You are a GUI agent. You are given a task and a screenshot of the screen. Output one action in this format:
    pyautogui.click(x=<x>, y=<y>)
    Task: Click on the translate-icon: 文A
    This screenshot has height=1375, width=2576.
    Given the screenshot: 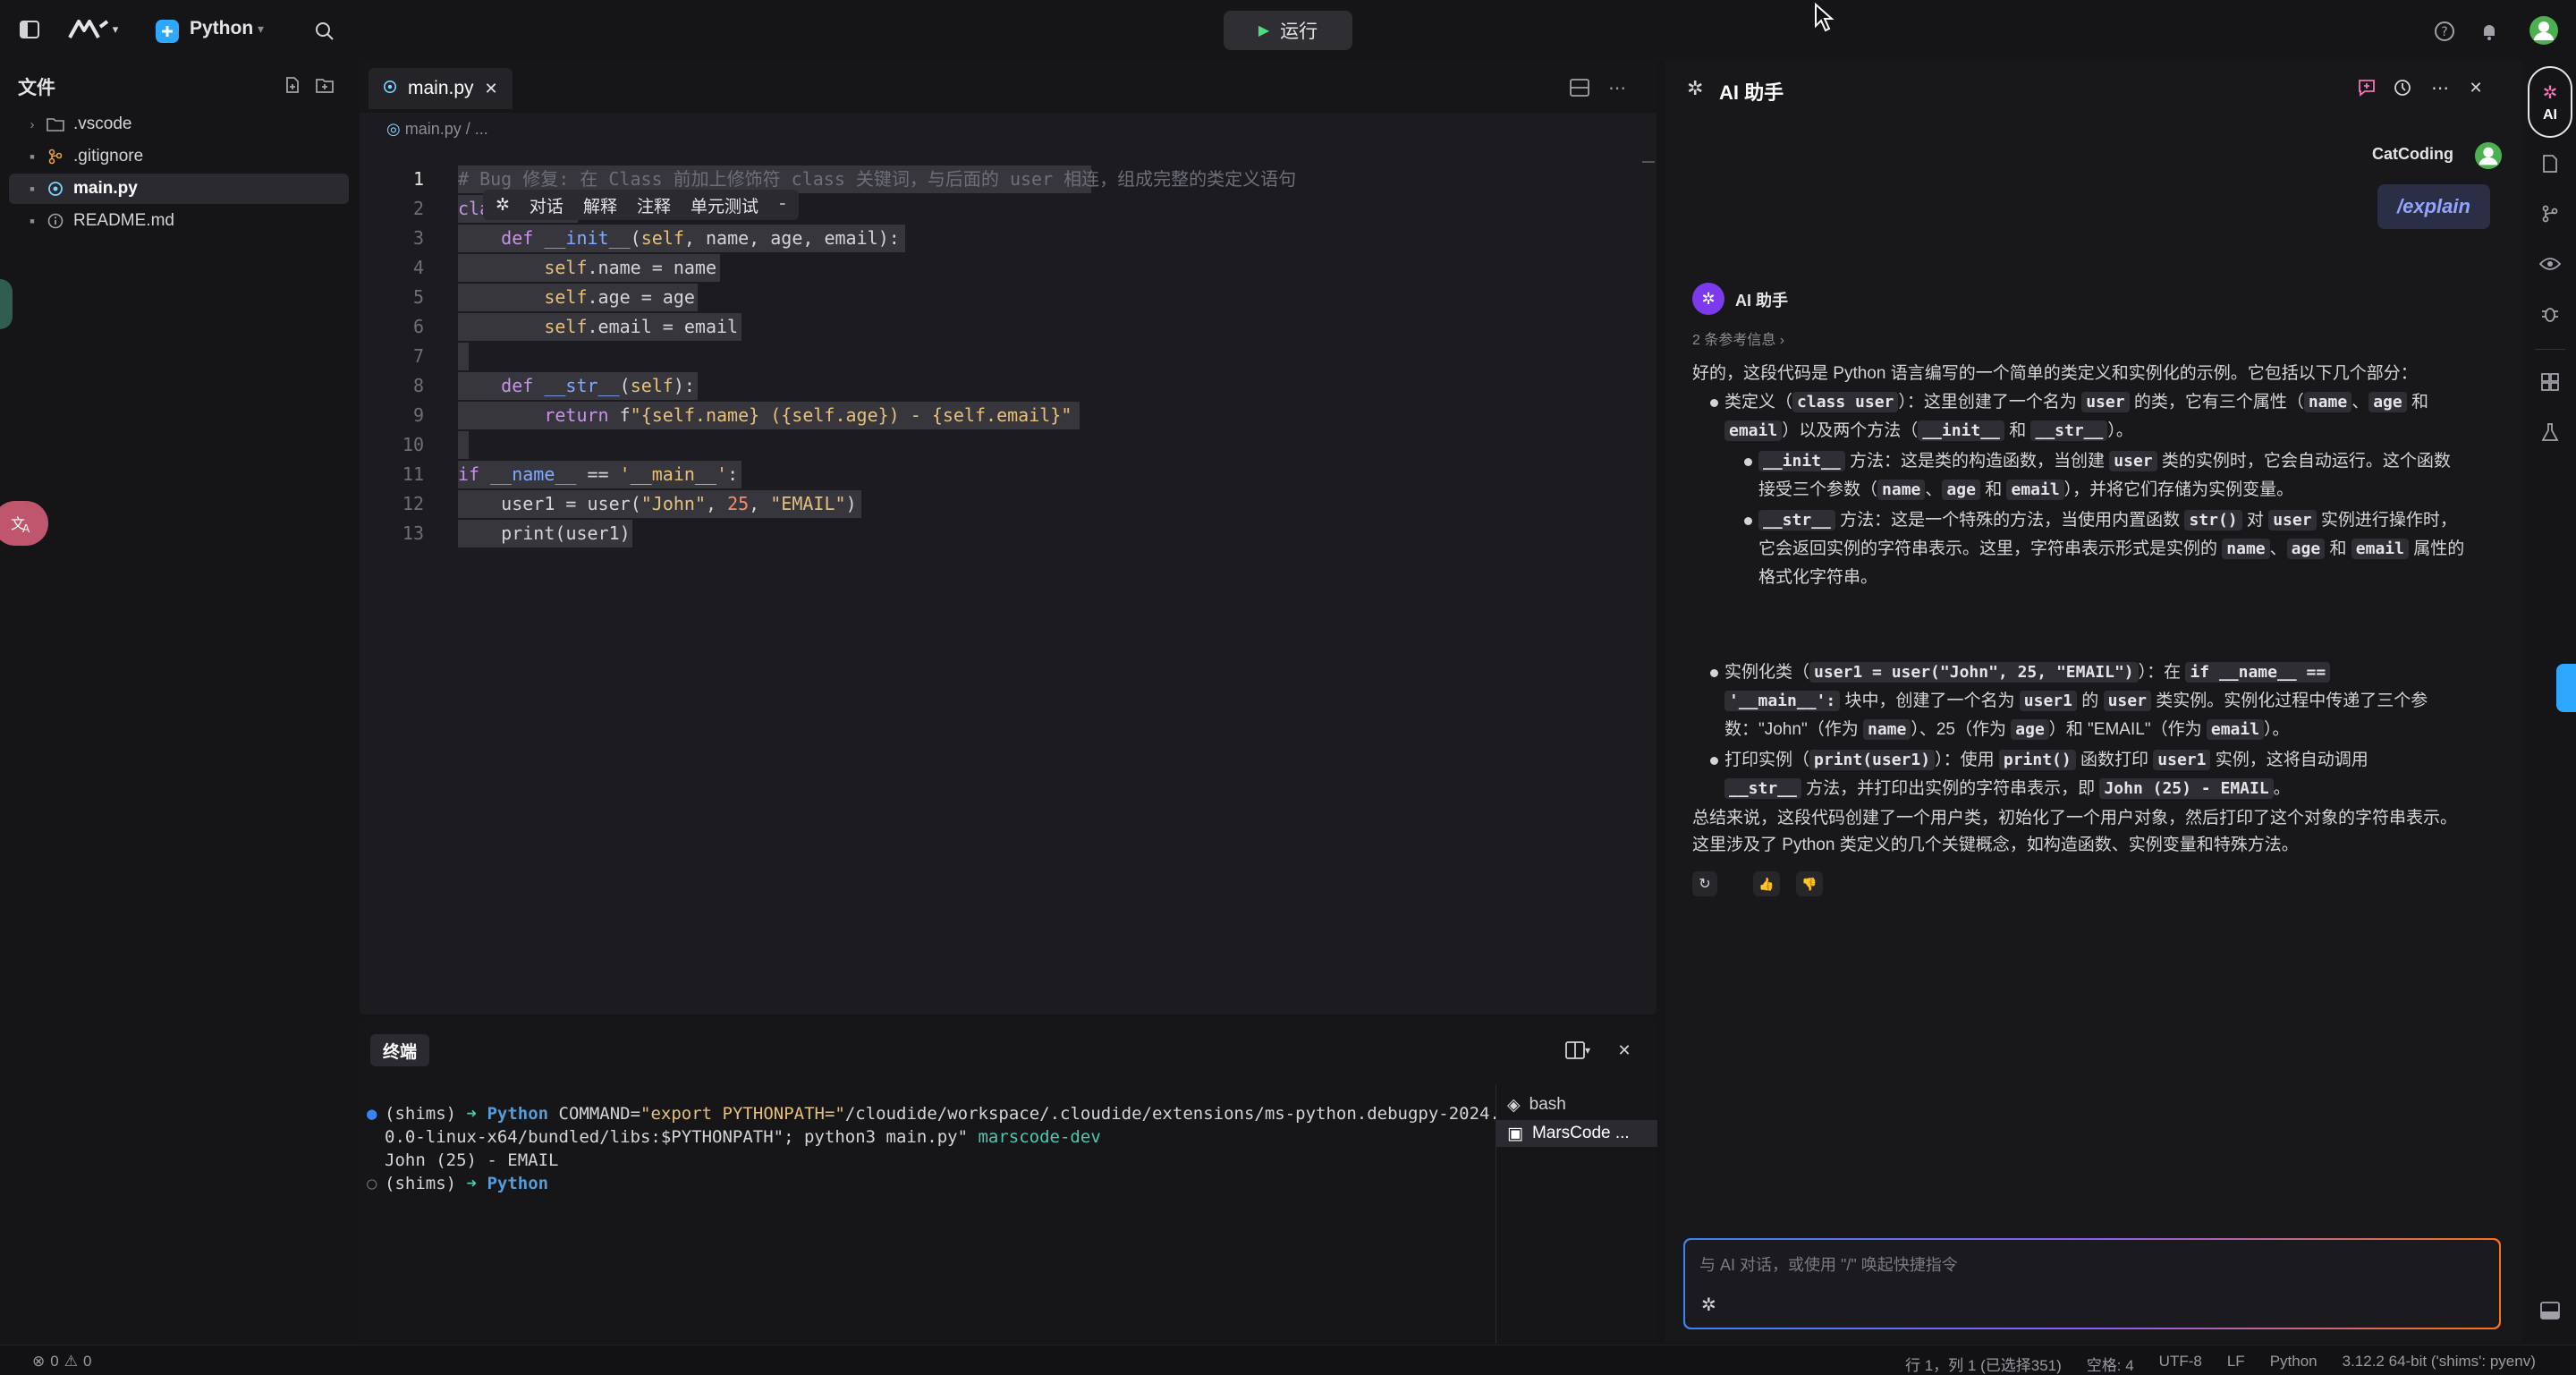 What is the action you would take?
    pyautogui.click(x=24, y=523)
    